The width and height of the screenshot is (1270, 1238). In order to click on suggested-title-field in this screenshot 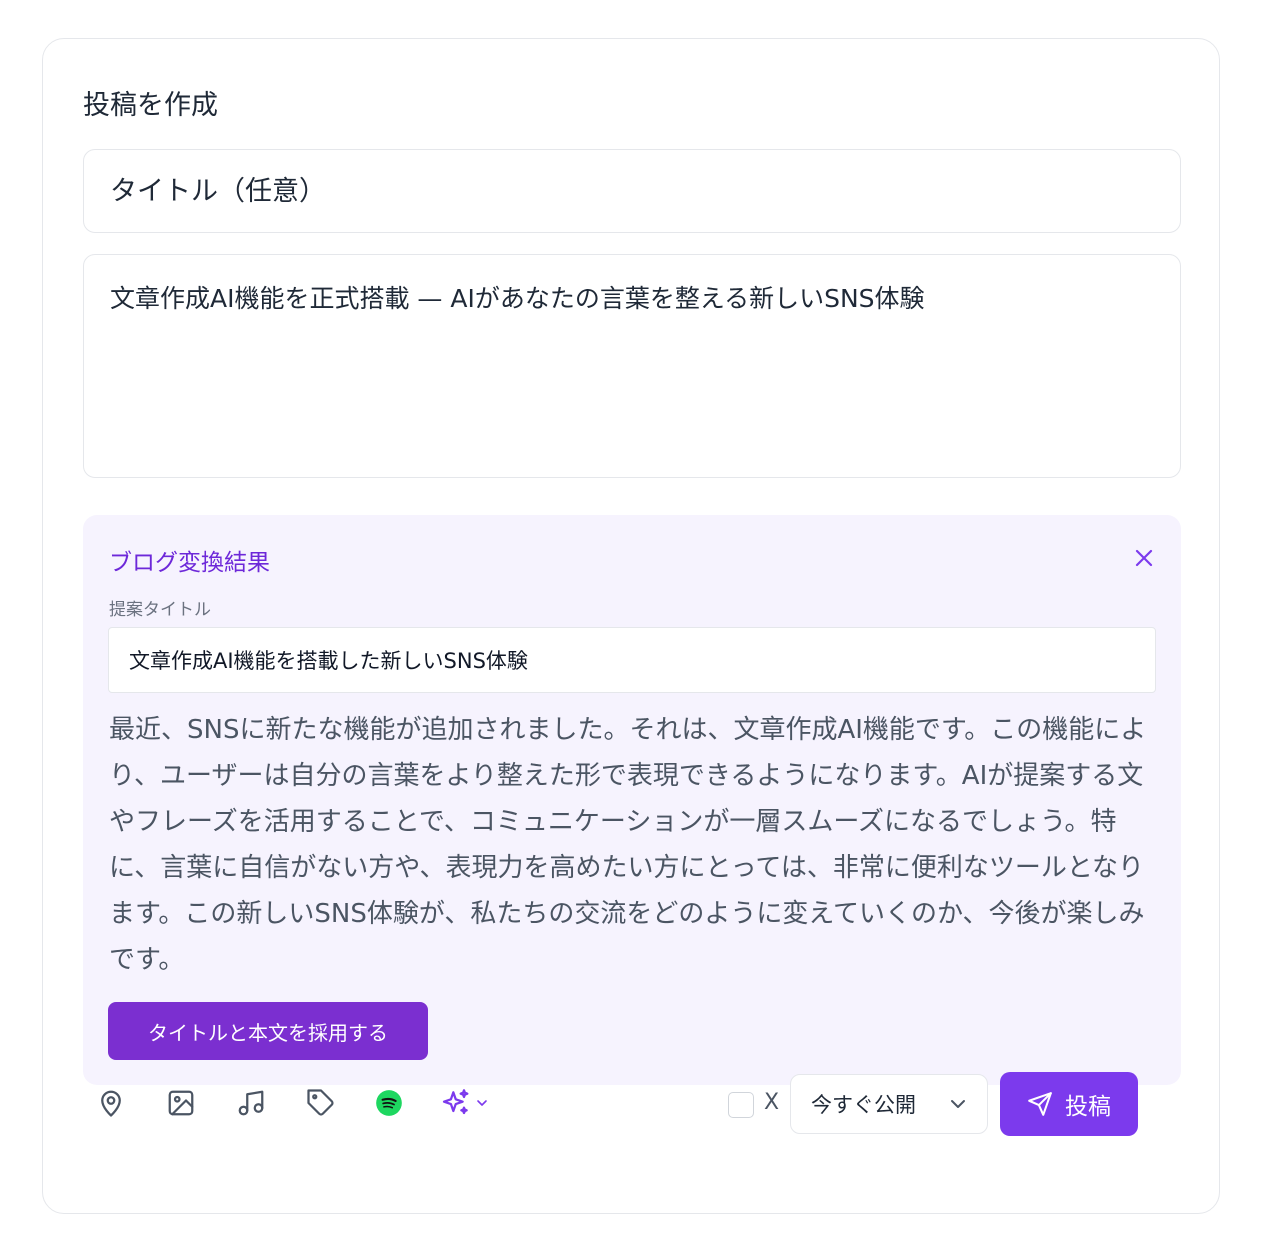, I will do `click(632, 660)`.